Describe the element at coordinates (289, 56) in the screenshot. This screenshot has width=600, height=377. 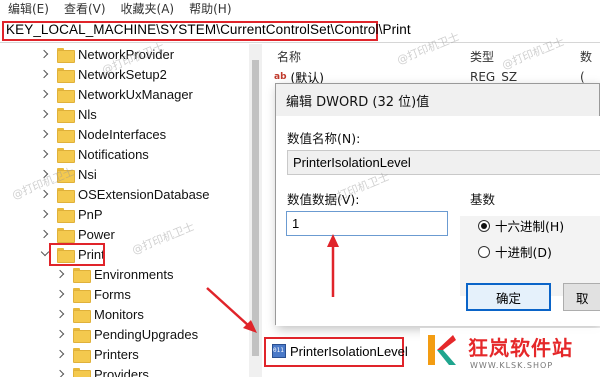
I see `column-name-header: 名称` at that location.